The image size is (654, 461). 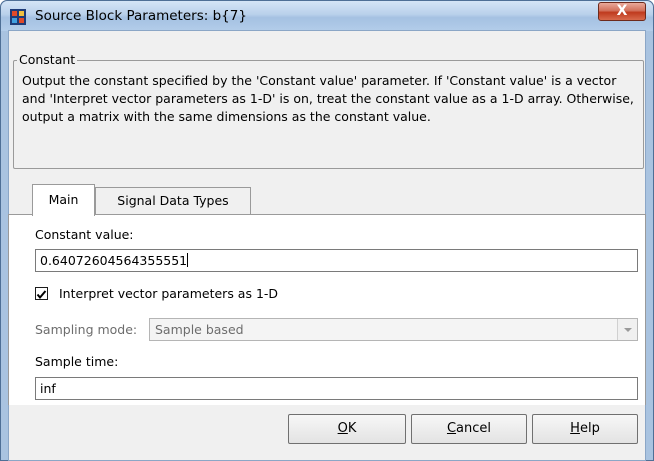 What do you see at coordinates (48, 388) in the screenshot?
I see `sample-time-text: inf` at bounding box center [48, 388].